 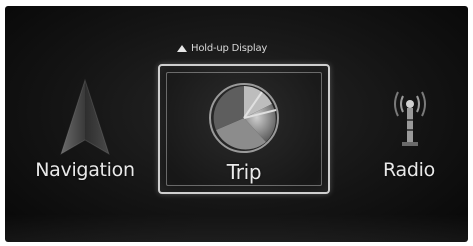 I want to click on tile-navigation-label: Navigation, so click(x=85, y=170).